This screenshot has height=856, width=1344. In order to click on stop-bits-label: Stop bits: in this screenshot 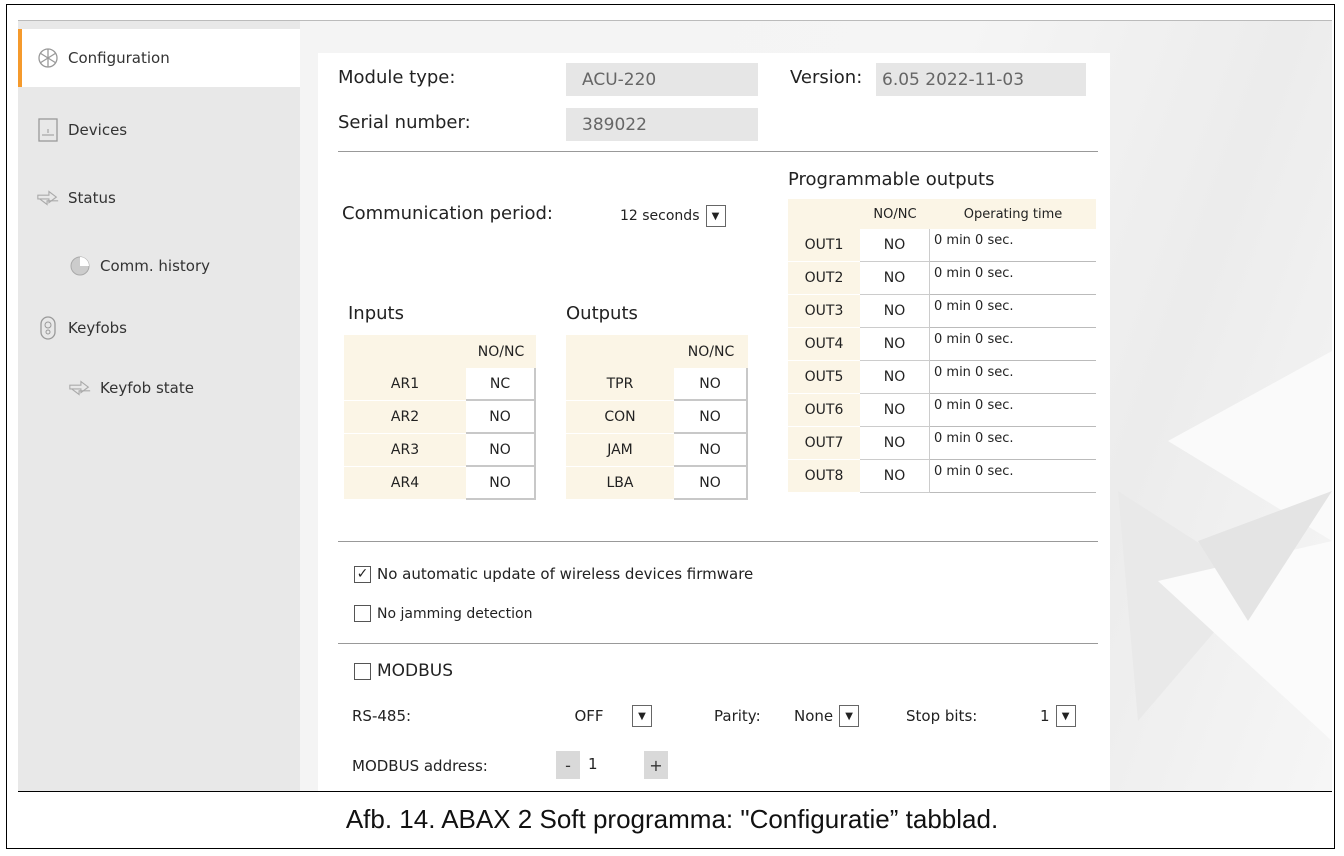, I will do `click(942, 716)`.